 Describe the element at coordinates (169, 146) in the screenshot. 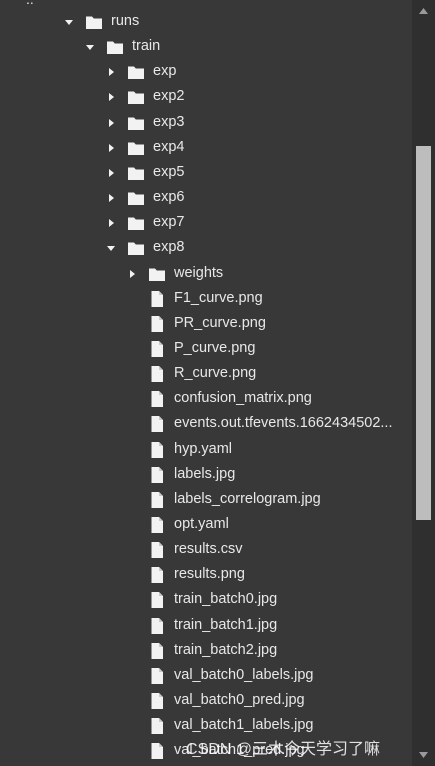

I see `tree-item-label: exp4` at that location.